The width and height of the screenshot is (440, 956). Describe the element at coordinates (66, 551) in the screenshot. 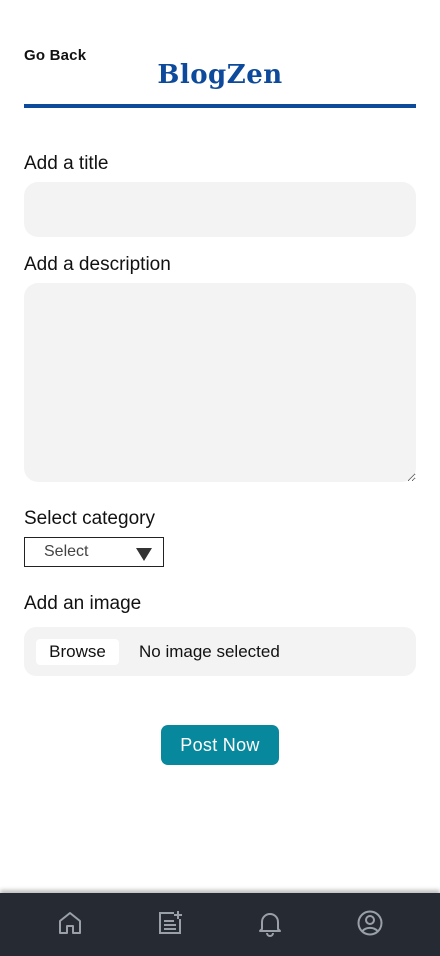

I see `category-selected-value: Select` at that location.